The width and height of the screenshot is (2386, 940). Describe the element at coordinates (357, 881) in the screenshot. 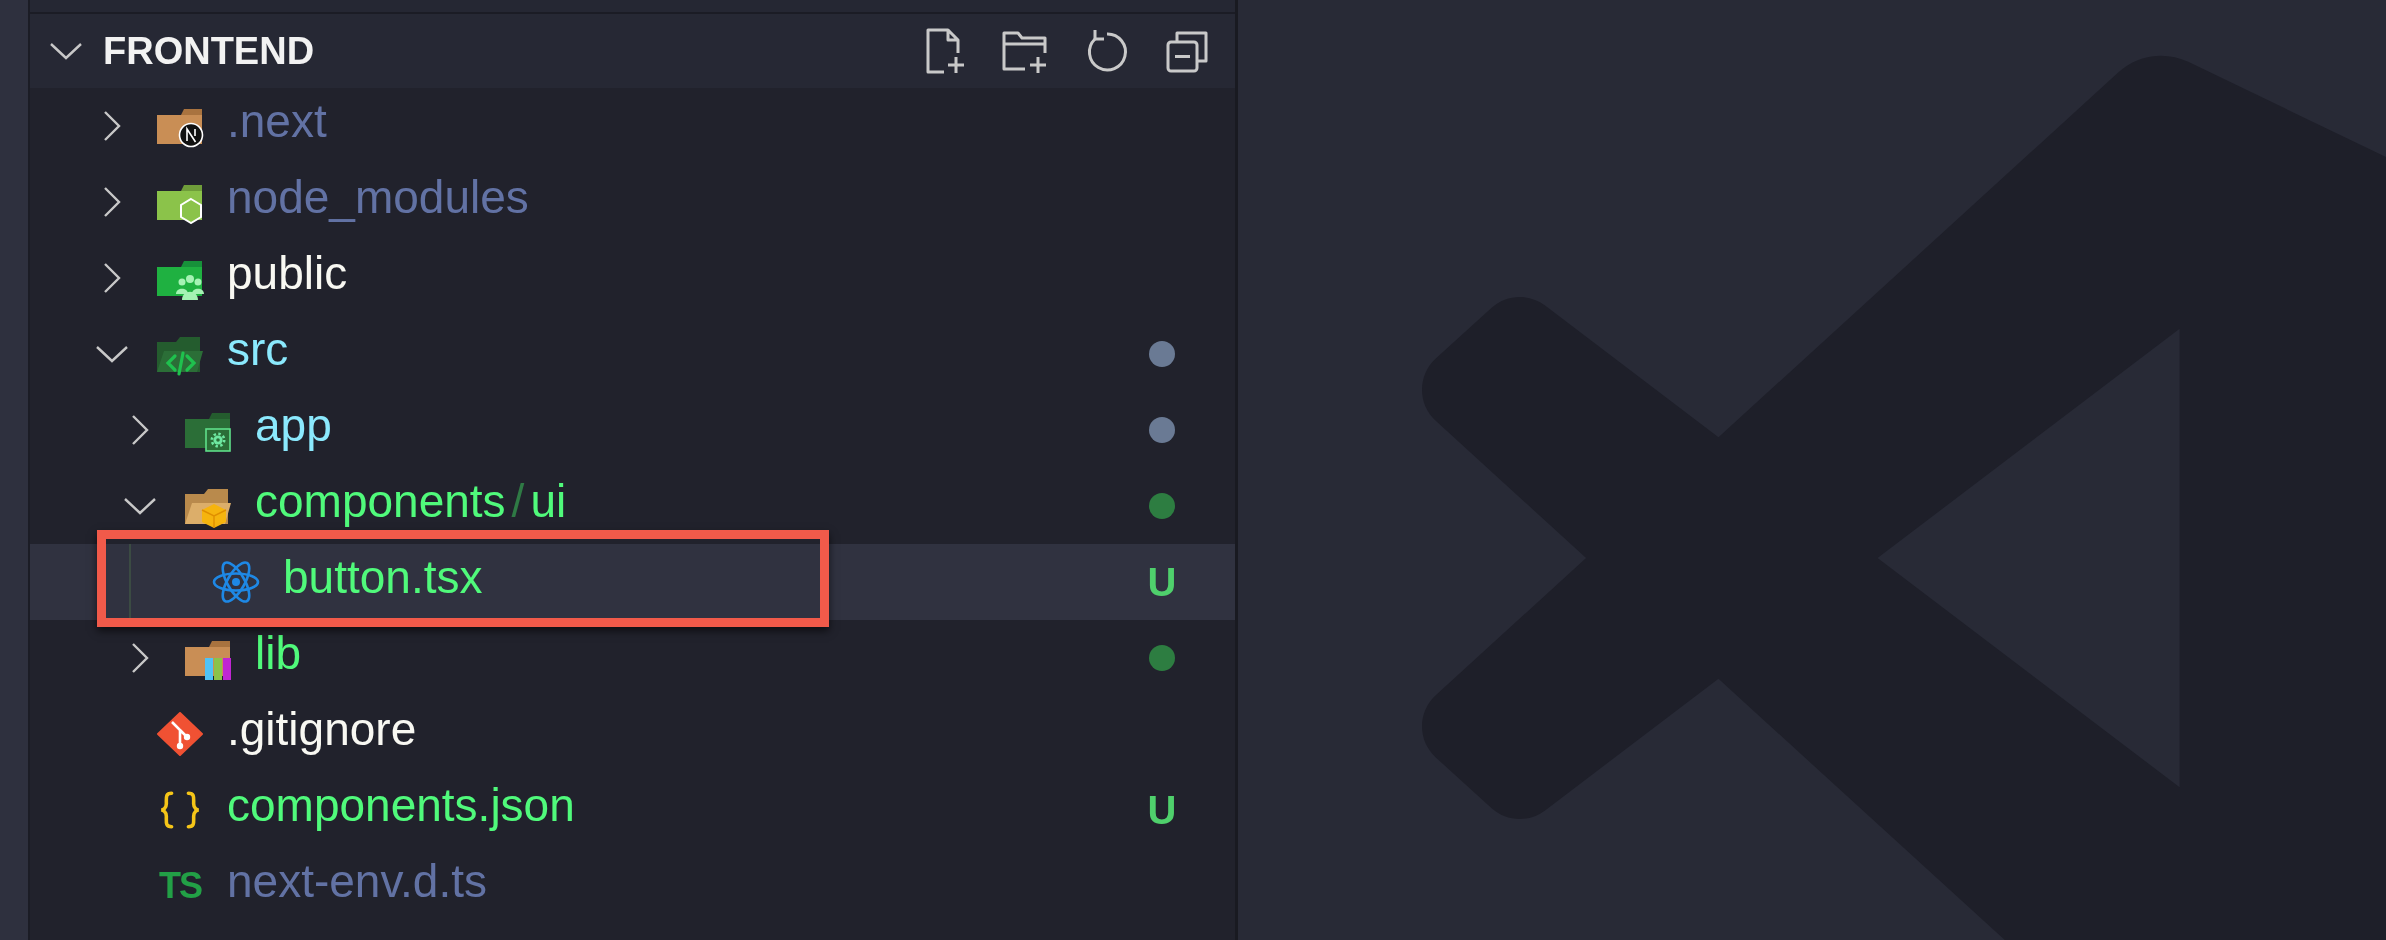

I see `file-name: next-env.d.ts` at that location.